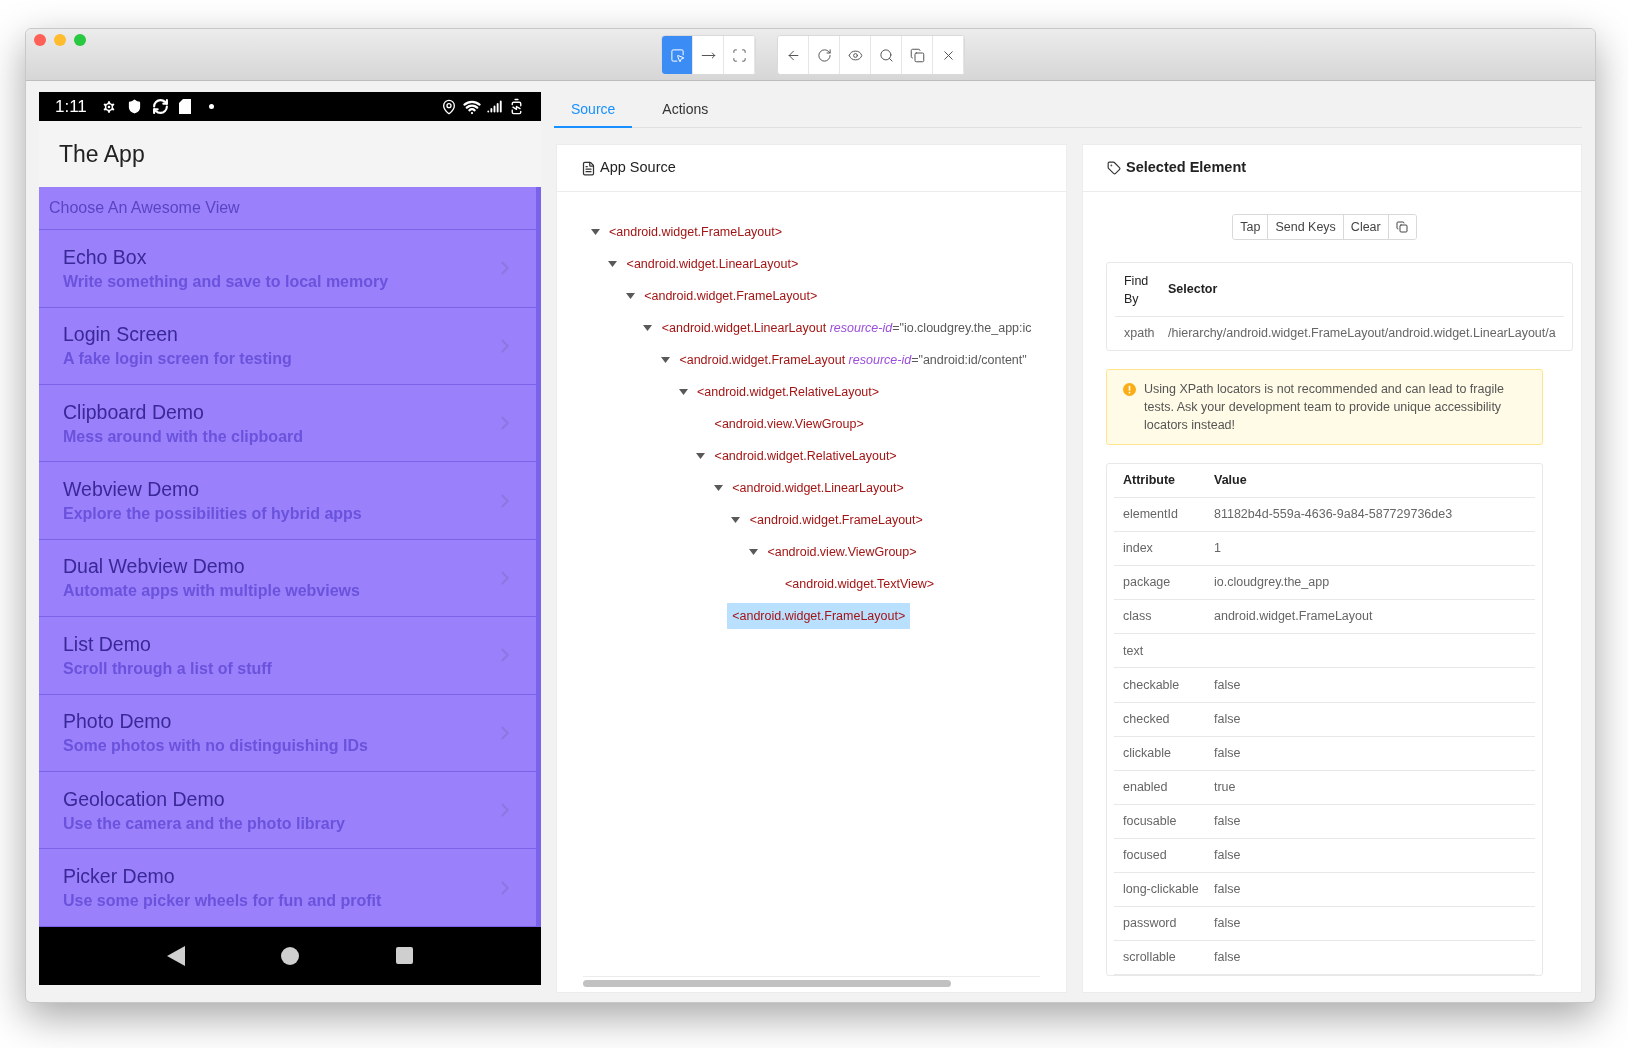 The image size is (1628, 1048). What do you see at coordinates (1136, 290) in the screenshot?
I see `column-header: Find By` at bounding box center [1136, 290].